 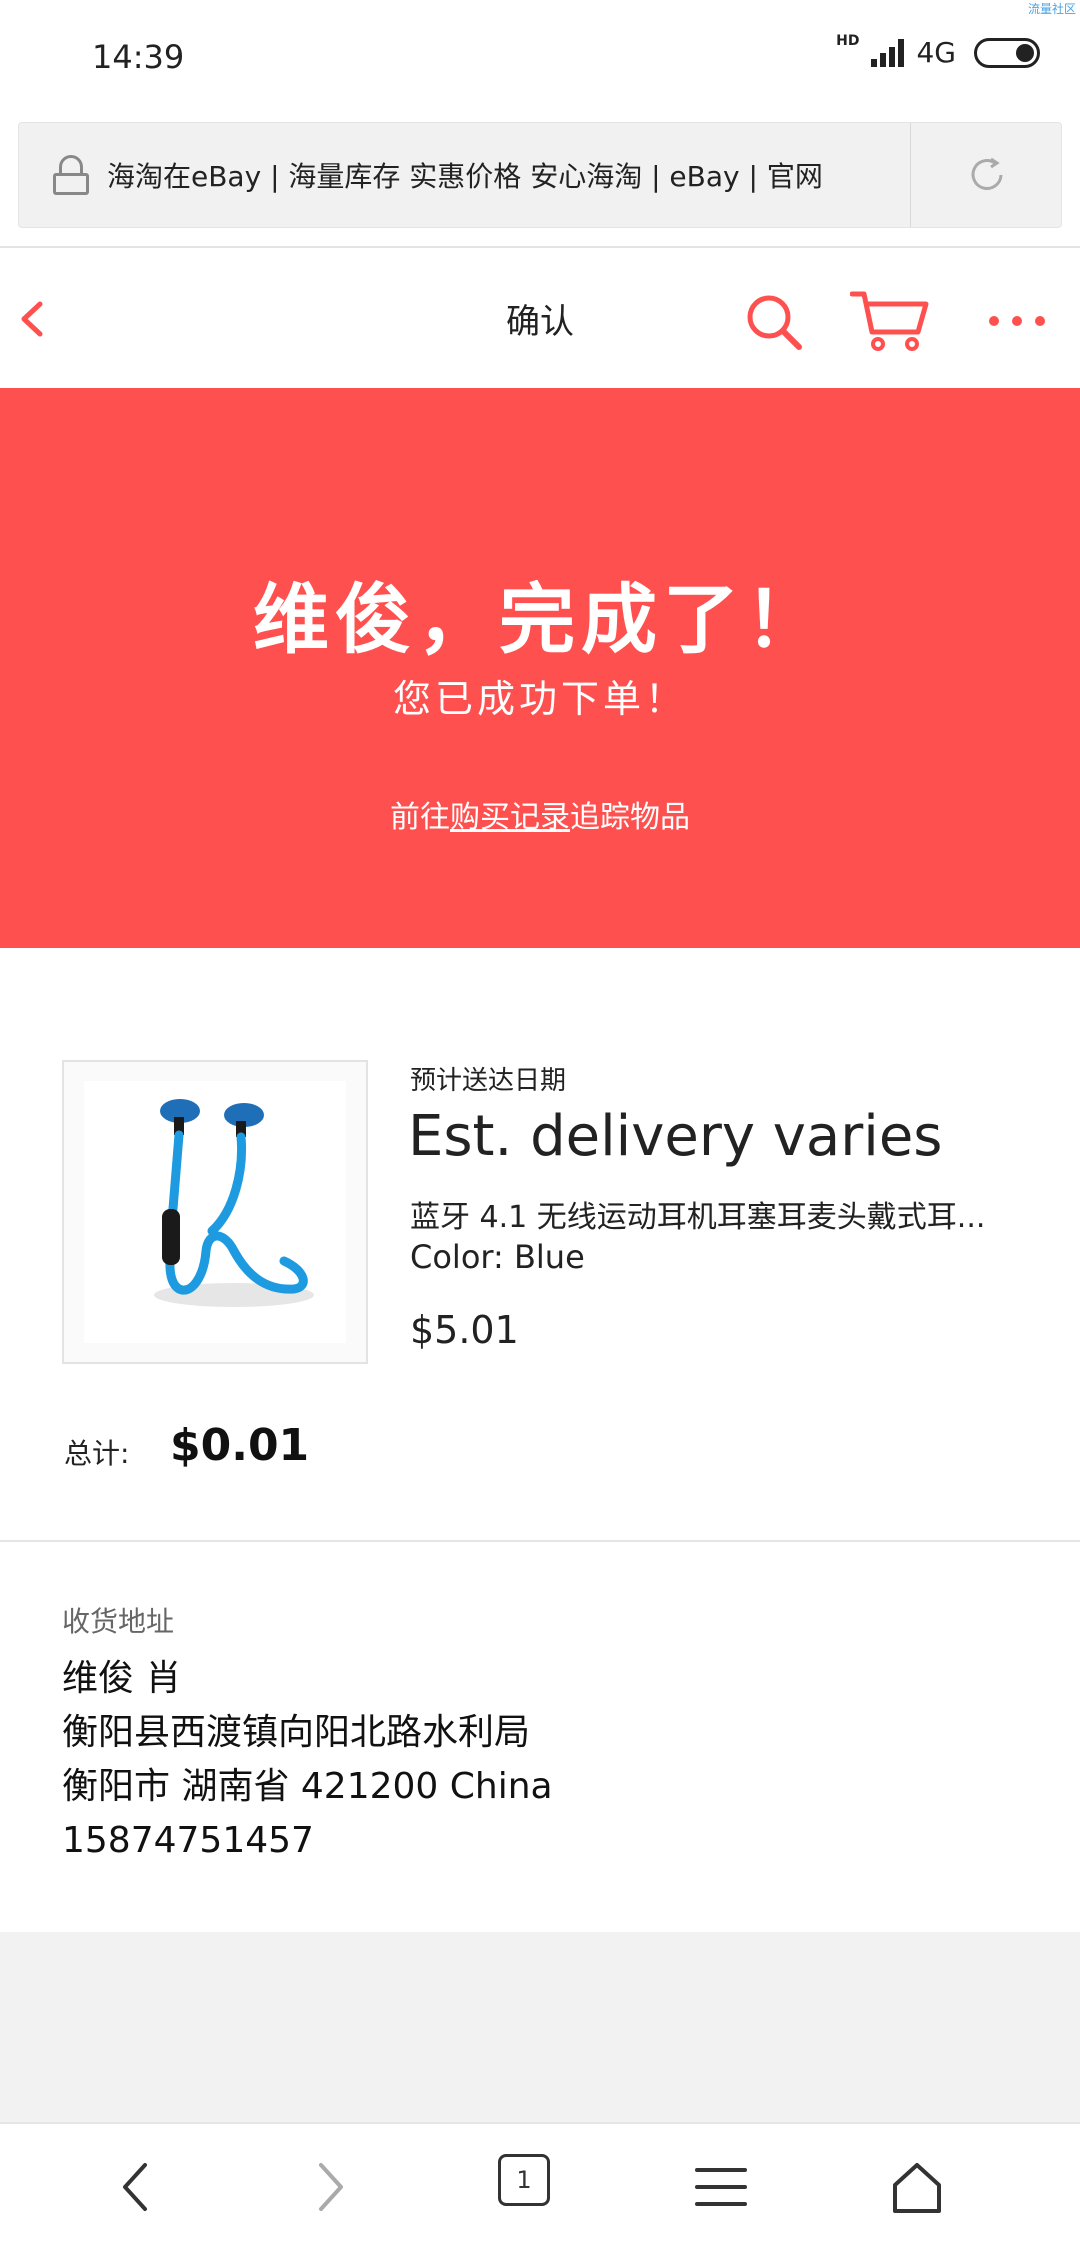 I want to click on nav-forward-button, so click(x=331, y=2187).